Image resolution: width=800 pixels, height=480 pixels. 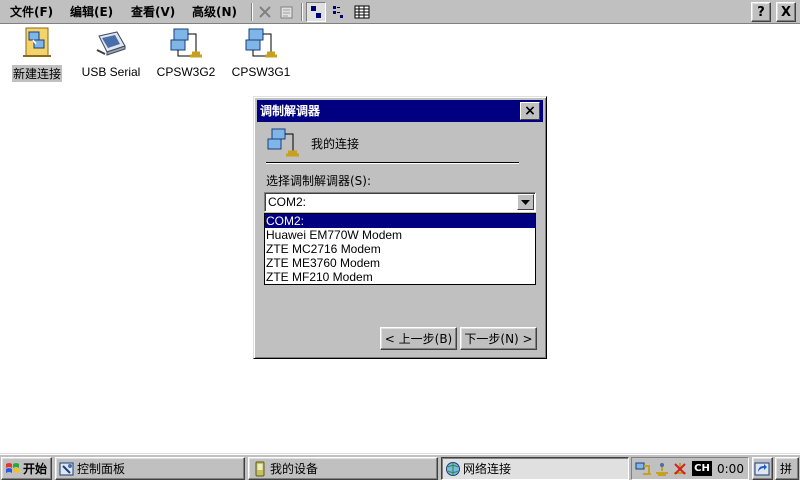 I want to click on usb-serial-connection-icon, so click(x=111, y=44).